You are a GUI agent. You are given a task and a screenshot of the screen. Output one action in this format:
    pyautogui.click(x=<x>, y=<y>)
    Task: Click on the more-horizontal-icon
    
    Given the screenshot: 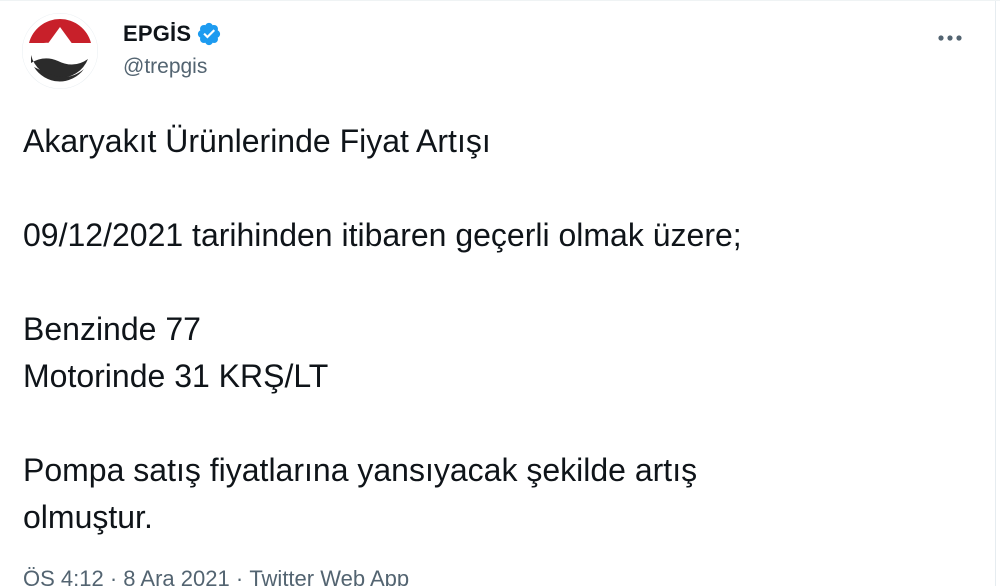 What is the action you would take?
    pyautogui.click(x=950, y=38)
    